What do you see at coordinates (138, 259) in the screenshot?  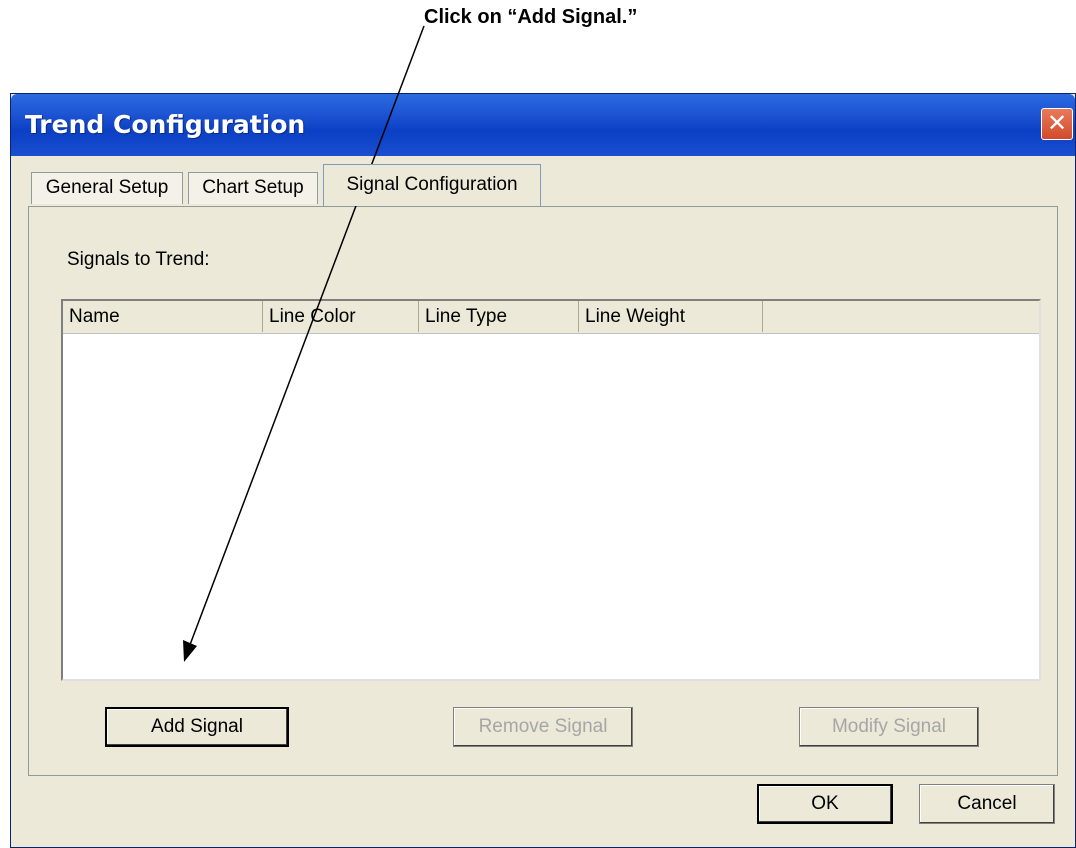 I see `signals-to-trend-label: Signals to Trend:` at bounding box center [138, 259].